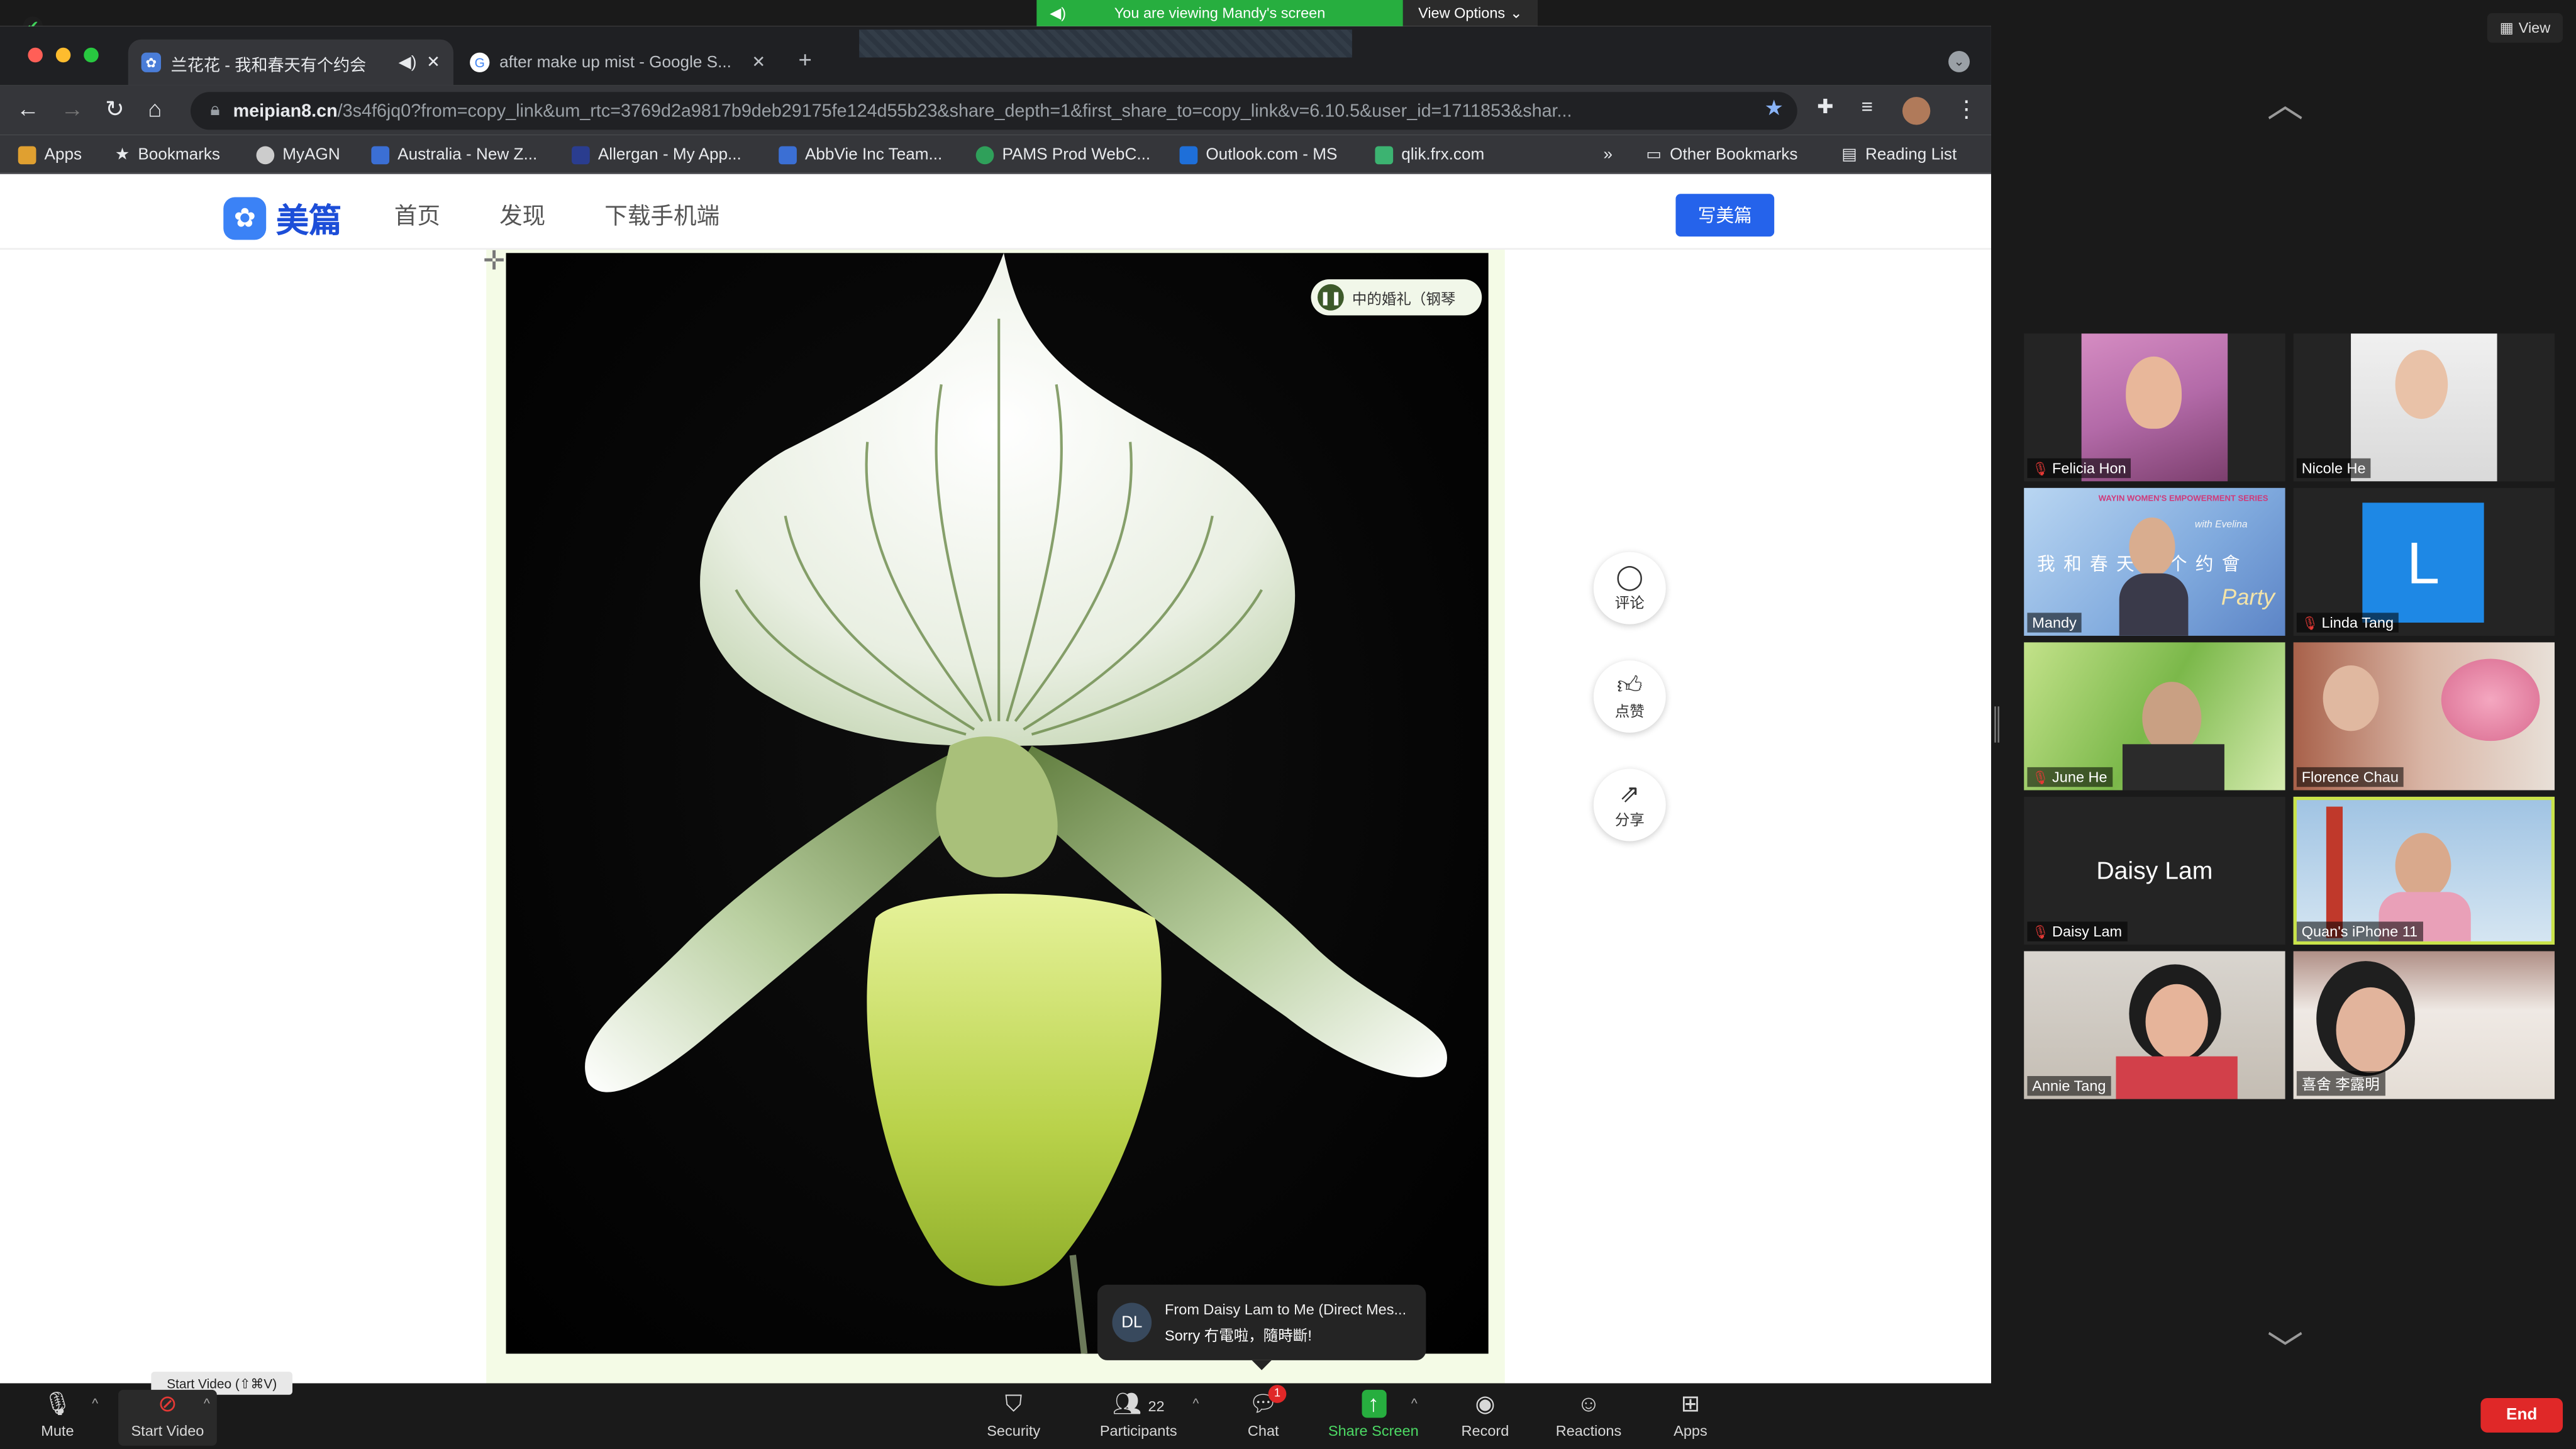 The height and width of the screenshot is (1449, 2576). I want to click on close-window-button, so click(35, 55).